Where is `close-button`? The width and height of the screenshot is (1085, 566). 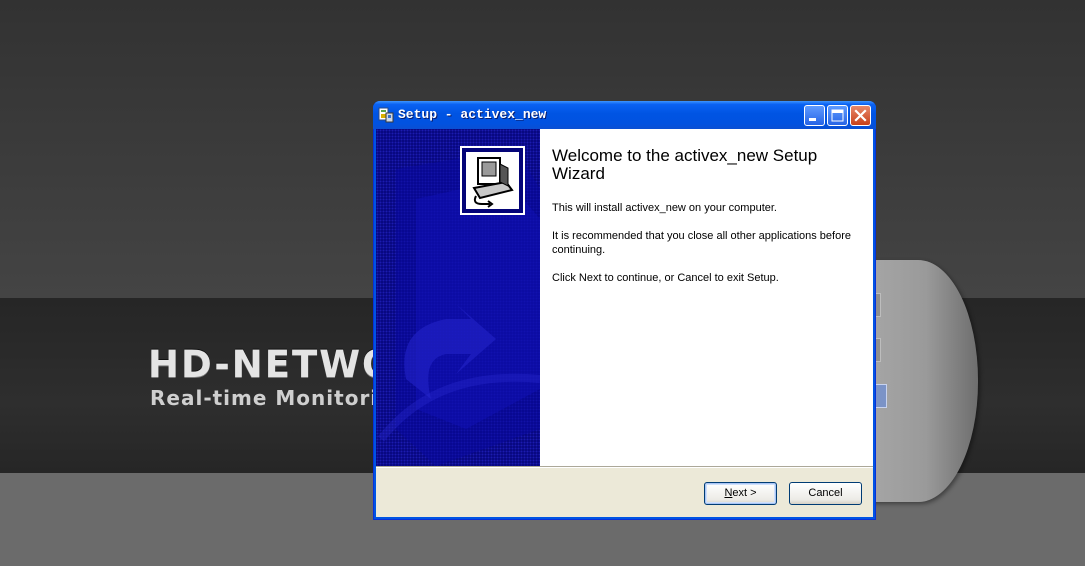 close-button is located at coordinates (860, 115).